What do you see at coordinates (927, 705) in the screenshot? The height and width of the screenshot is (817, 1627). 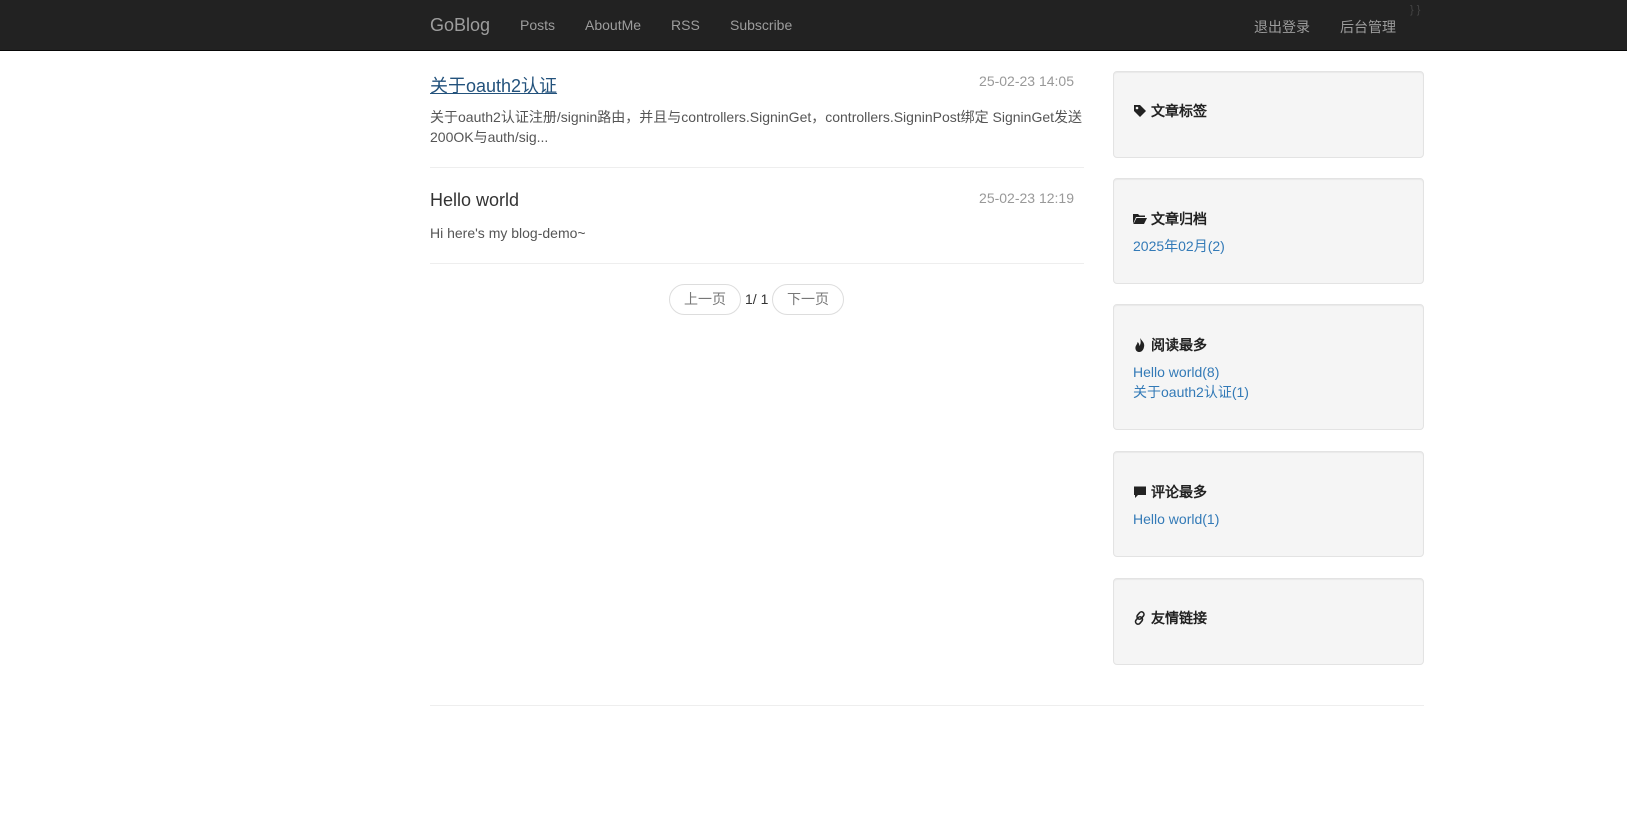 I see `footer-divider` at bounding box center [927, 705].